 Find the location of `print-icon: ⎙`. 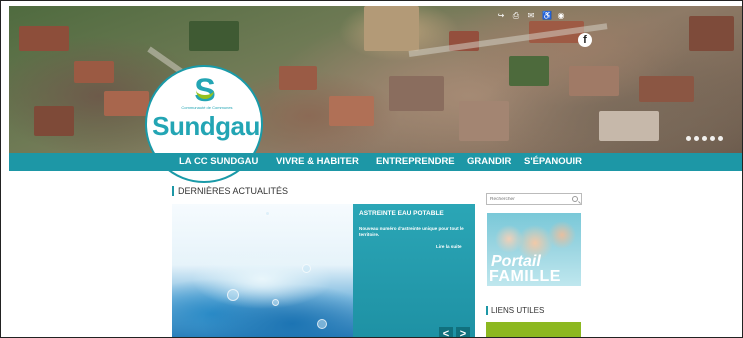

print-icon: ⎙ is located at coordinates (516, 16).